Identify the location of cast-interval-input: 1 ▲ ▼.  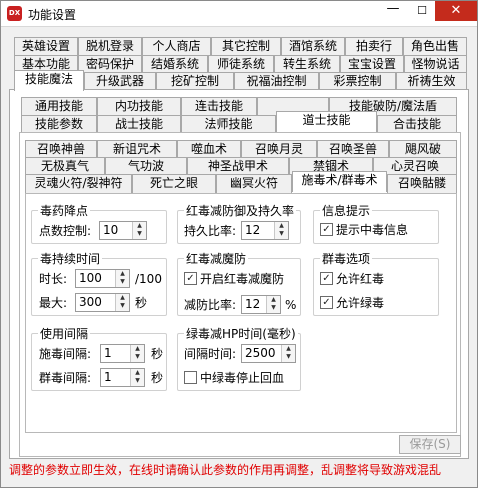
(122, 353).